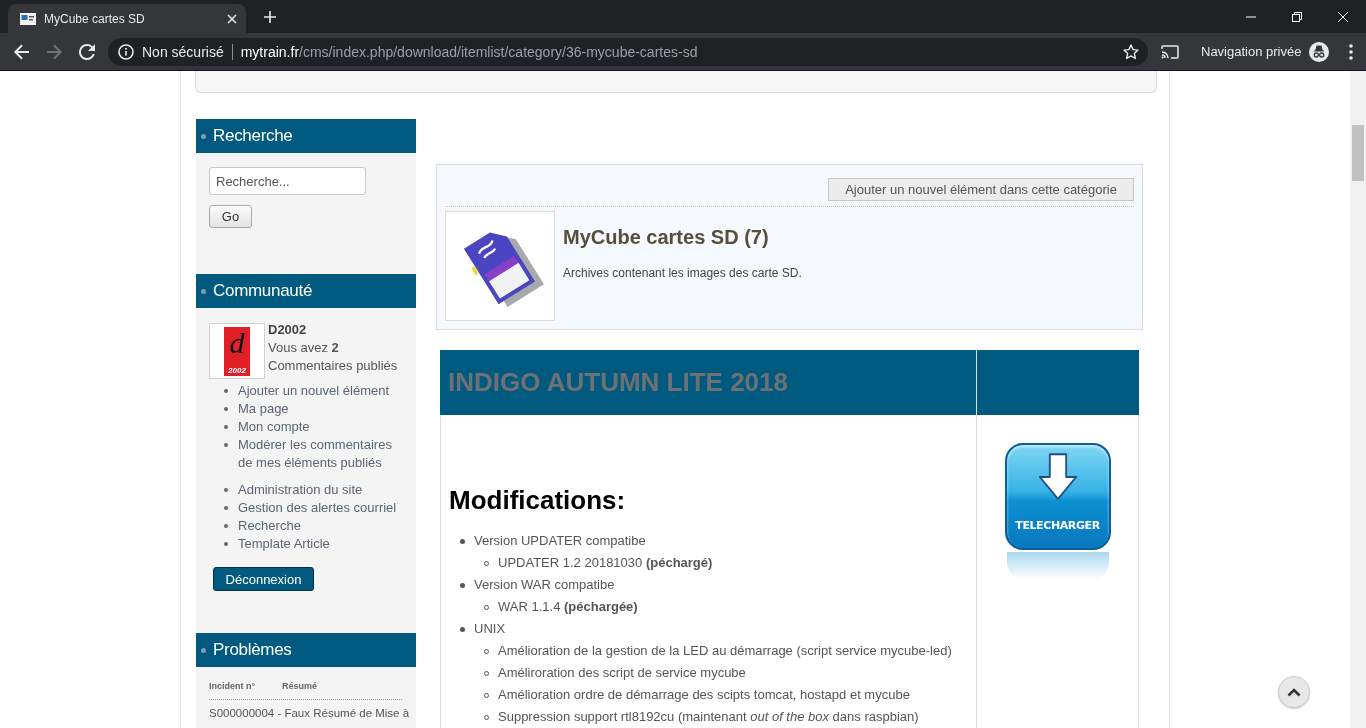 The height and width of the screenshot is (728, 1366). I want to click on module-title: Problèmes, so click(252, 650).